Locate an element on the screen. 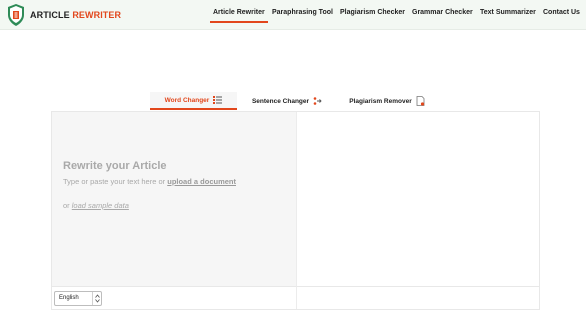  editor-title: Rewrite your Article is located at coordinates (115, 166).